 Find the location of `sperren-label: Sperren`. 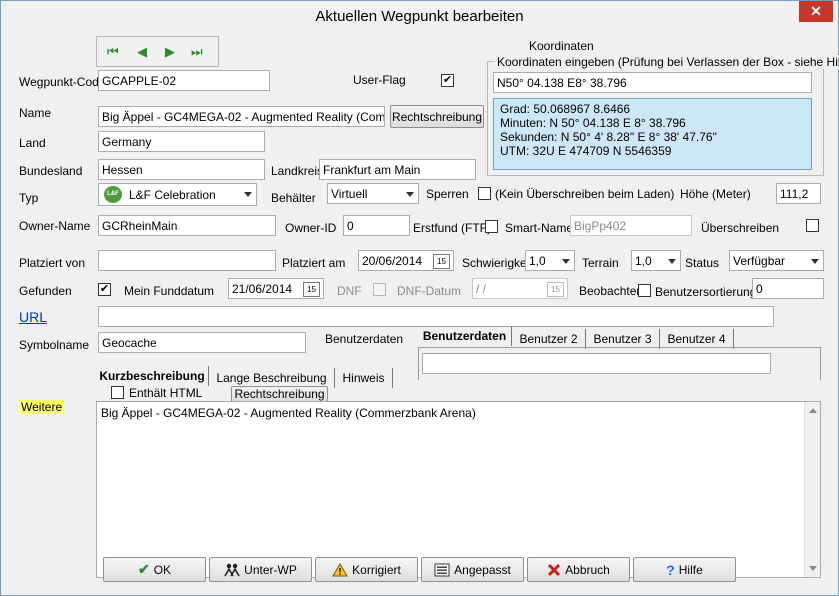

sperren-label: Sperren is located at coordinates (447, 194).